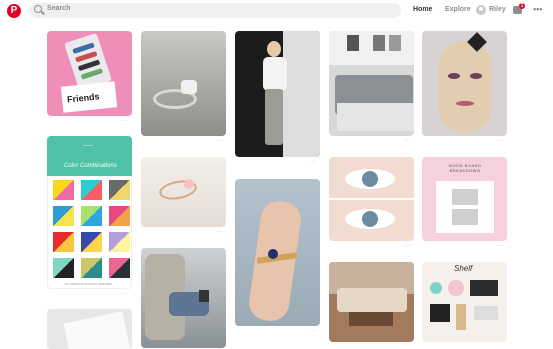  Describe the element at coordinates (277, 94) in the screenshot. I see `pin-fashion-photo` at that location.